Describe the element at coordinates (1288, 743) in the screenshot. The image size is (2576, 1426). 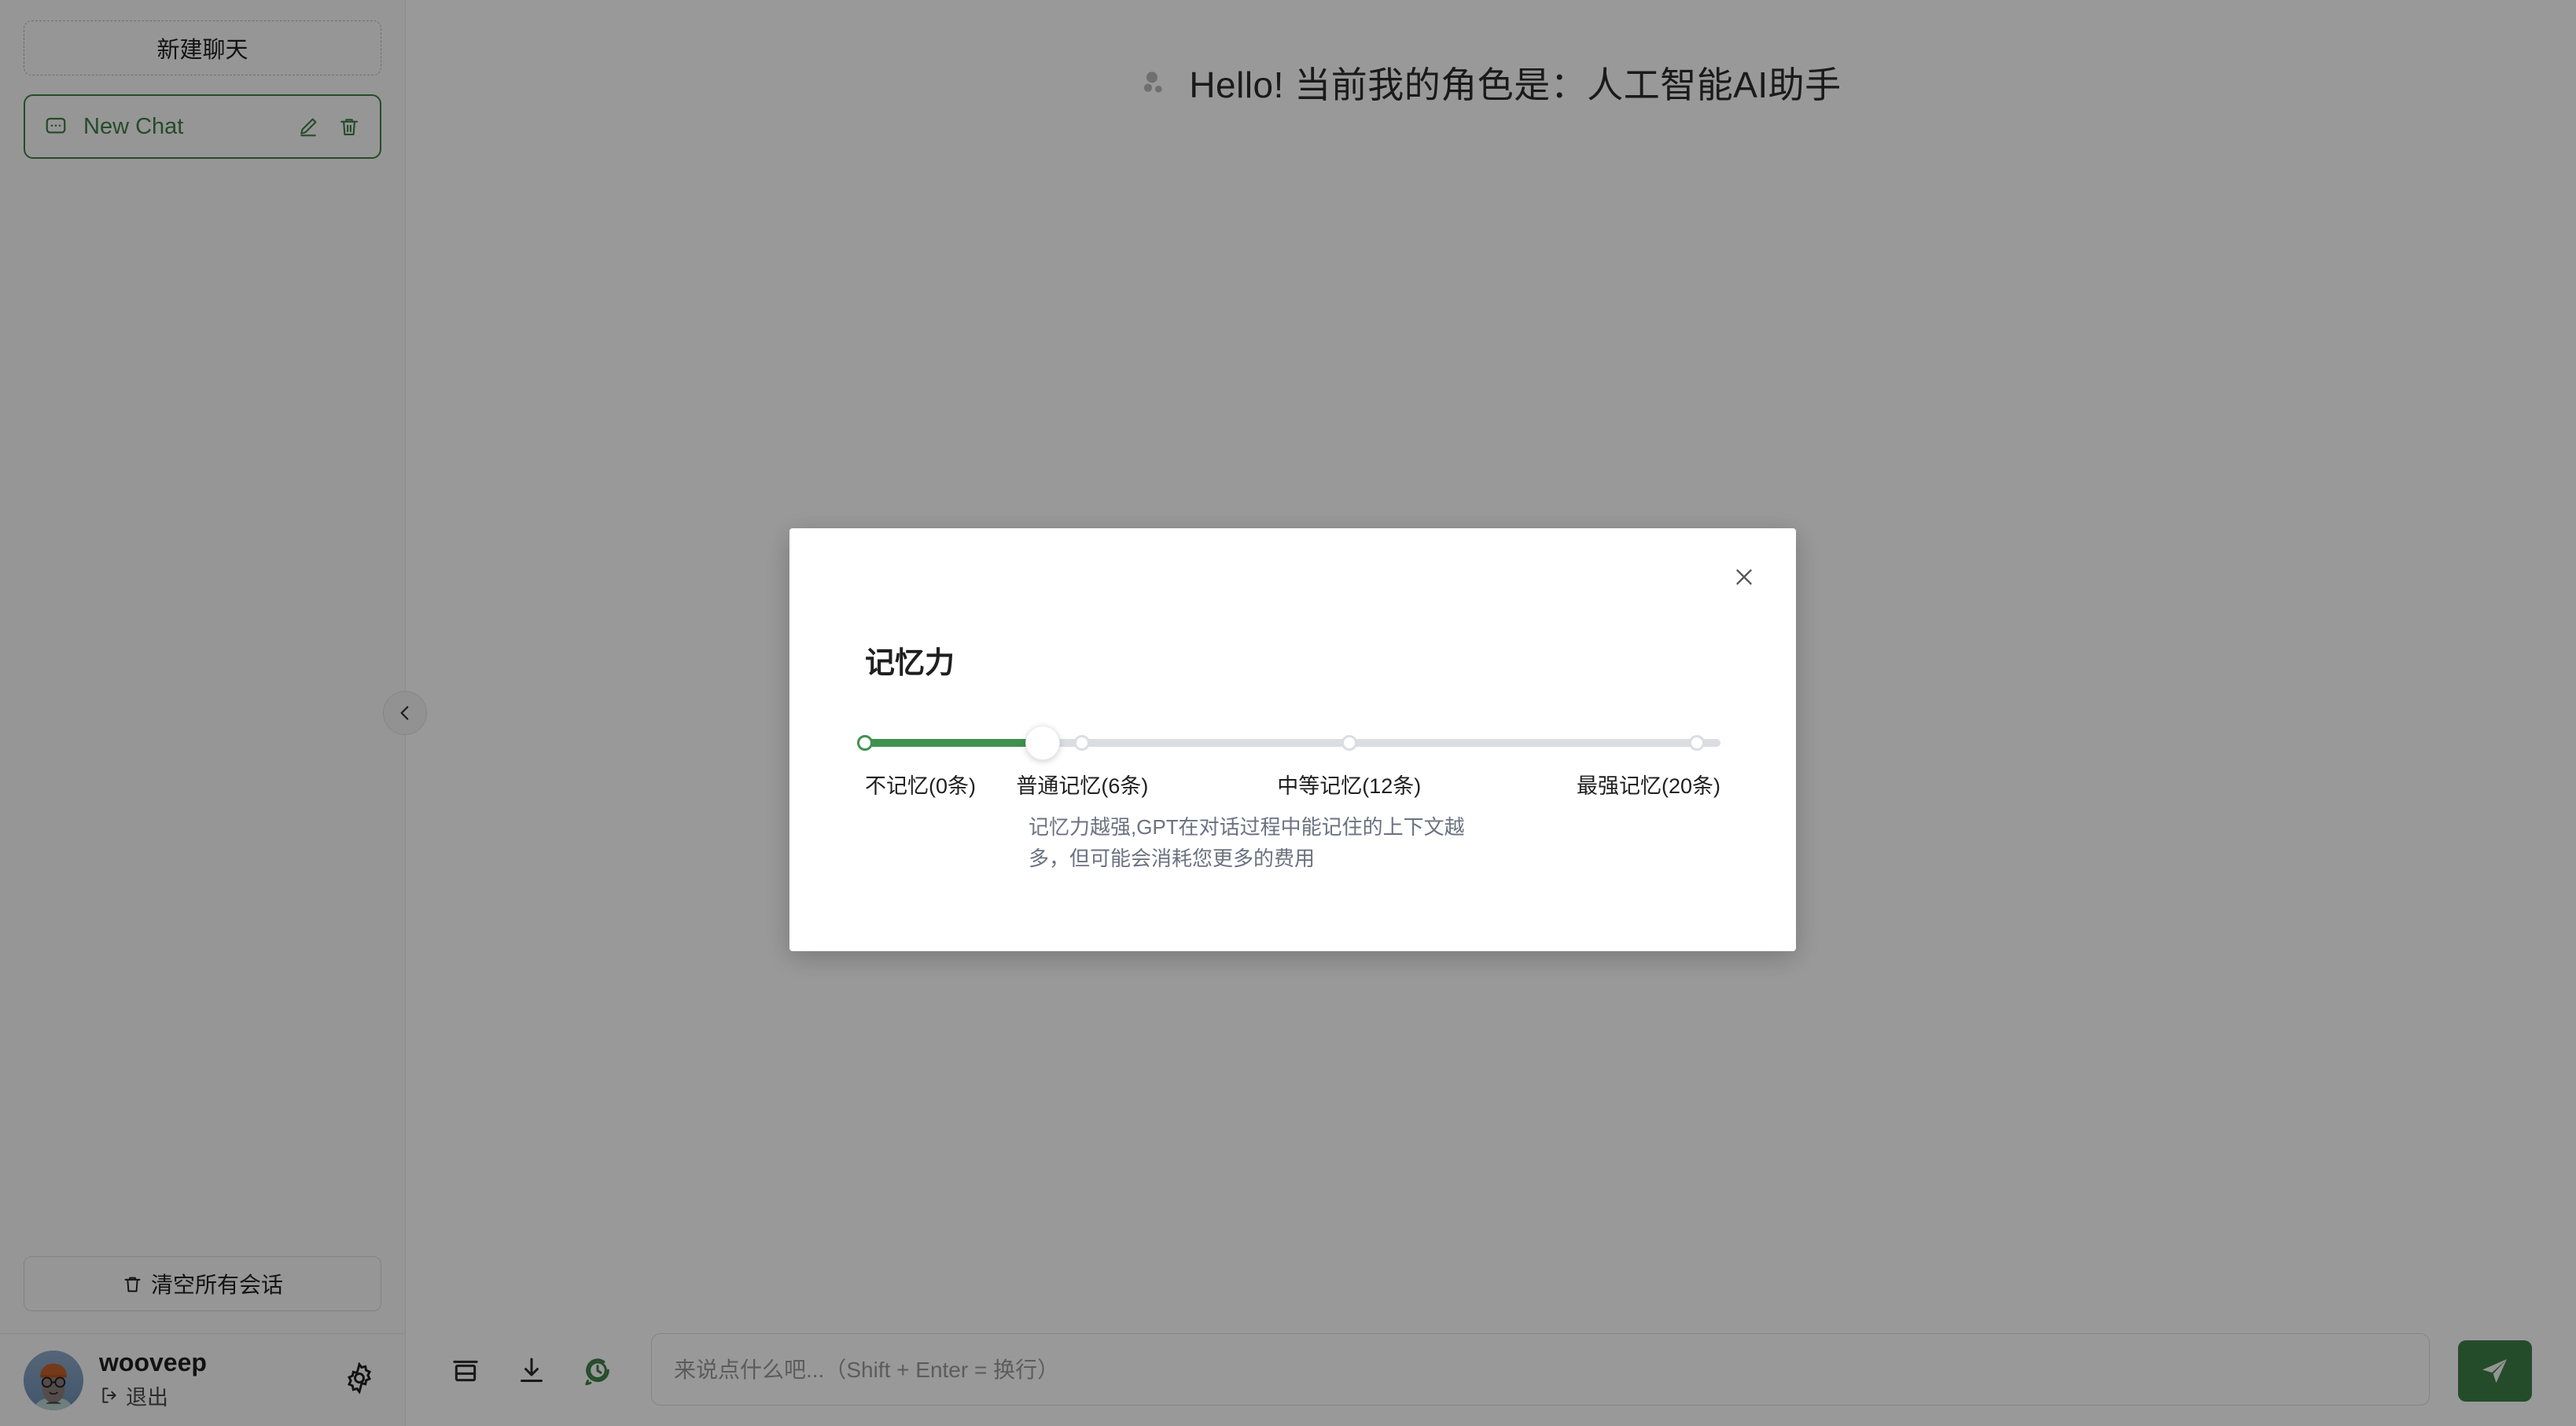
I see `memory-slider` at that location.